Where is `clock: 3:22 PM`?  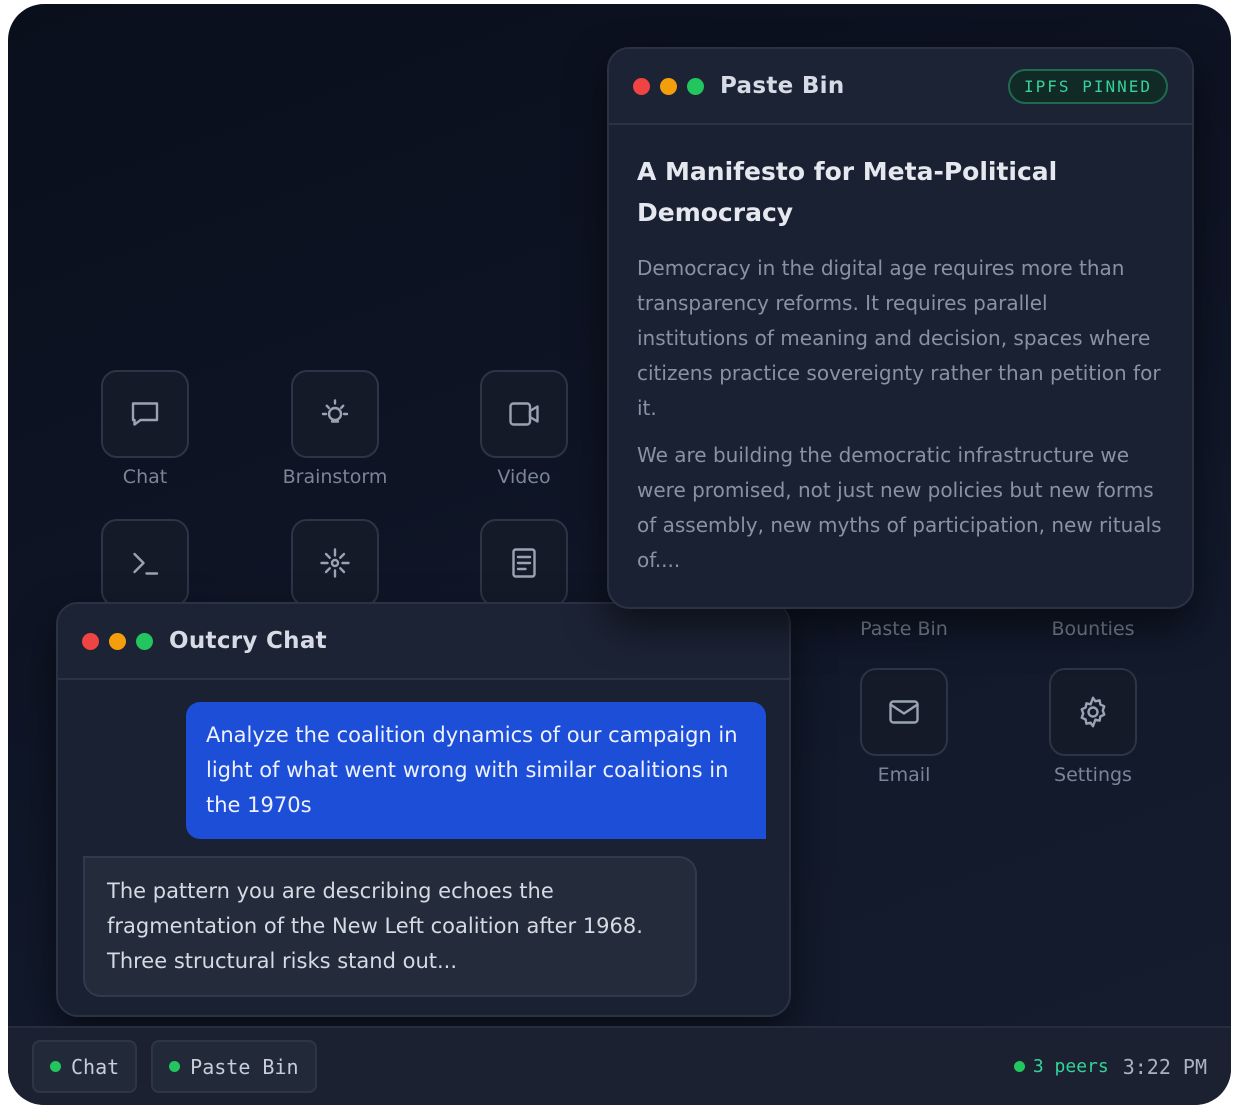
clock: 3:22 PM is located at coordinates (1164, 1066).